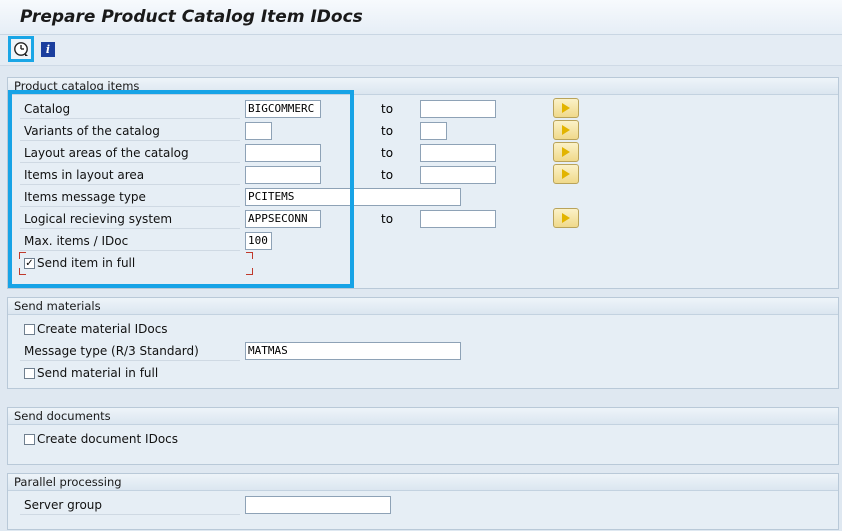  I want to click on variants-to-input, so click(433, 131).